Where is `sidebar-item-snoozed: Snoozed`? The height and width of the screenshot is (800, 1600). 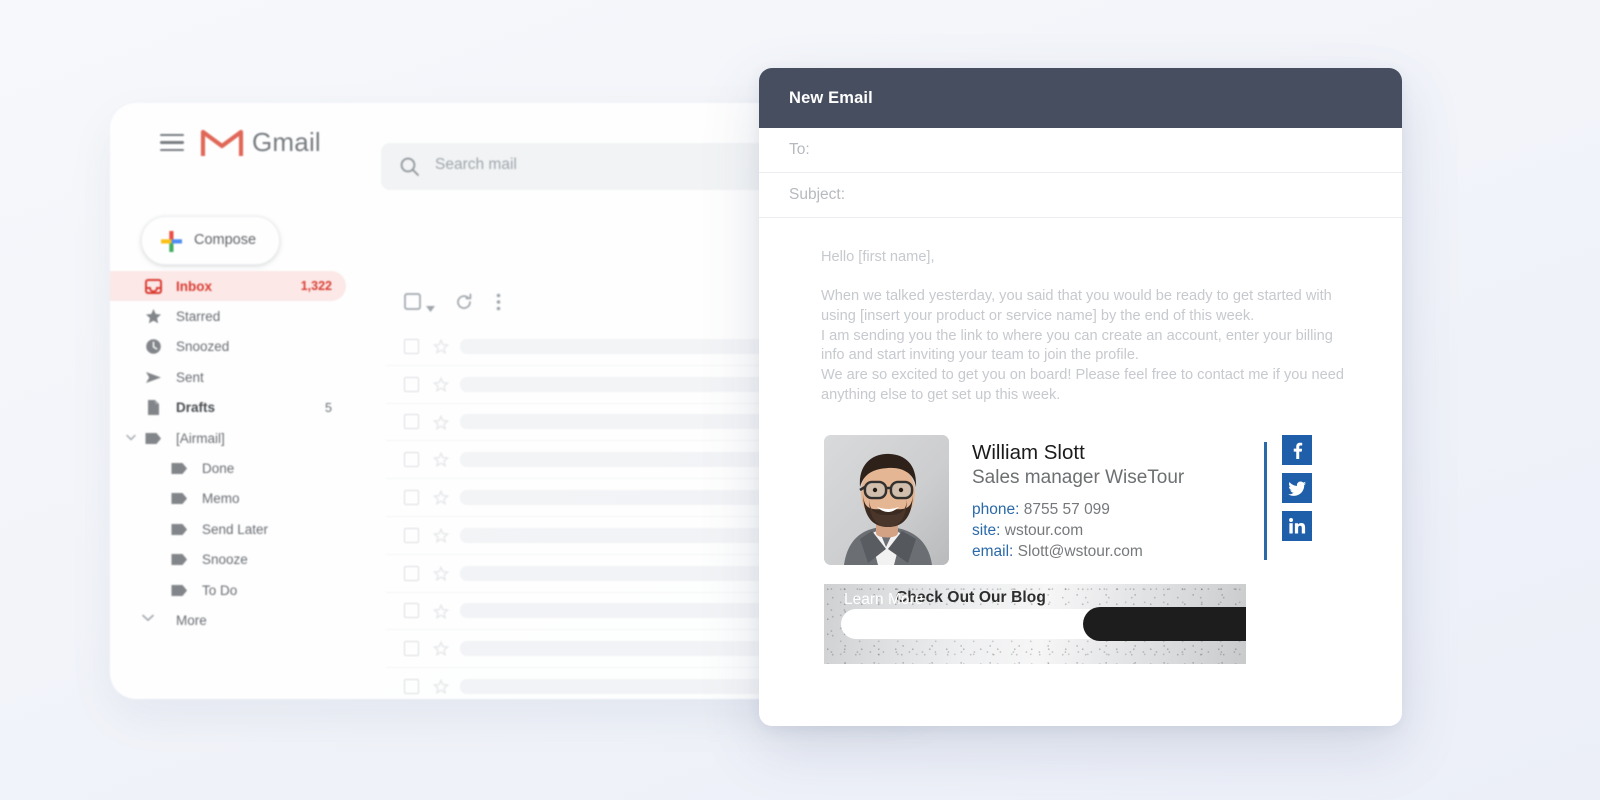 sidebar-item-snoozed: Snoozed is located at coordinates (228, 347).